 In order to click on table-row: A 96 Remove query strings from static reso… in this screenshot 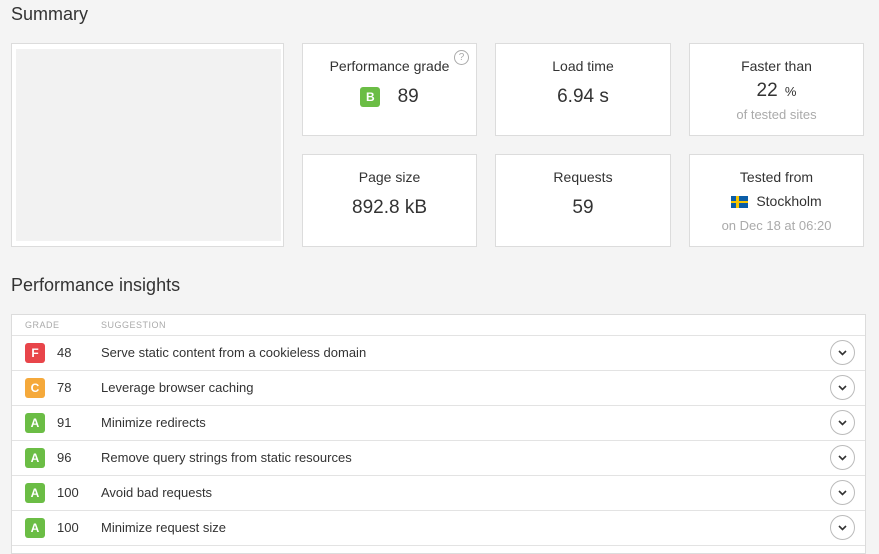, I will do `click(438, 458)`.